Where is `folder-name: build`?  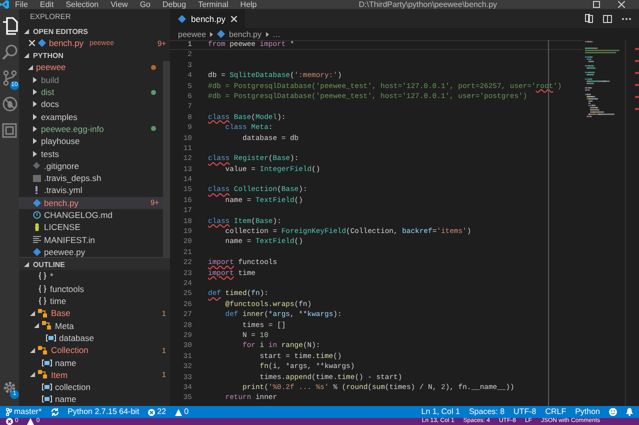
folder-name: build is located at coordinates (50, 79).